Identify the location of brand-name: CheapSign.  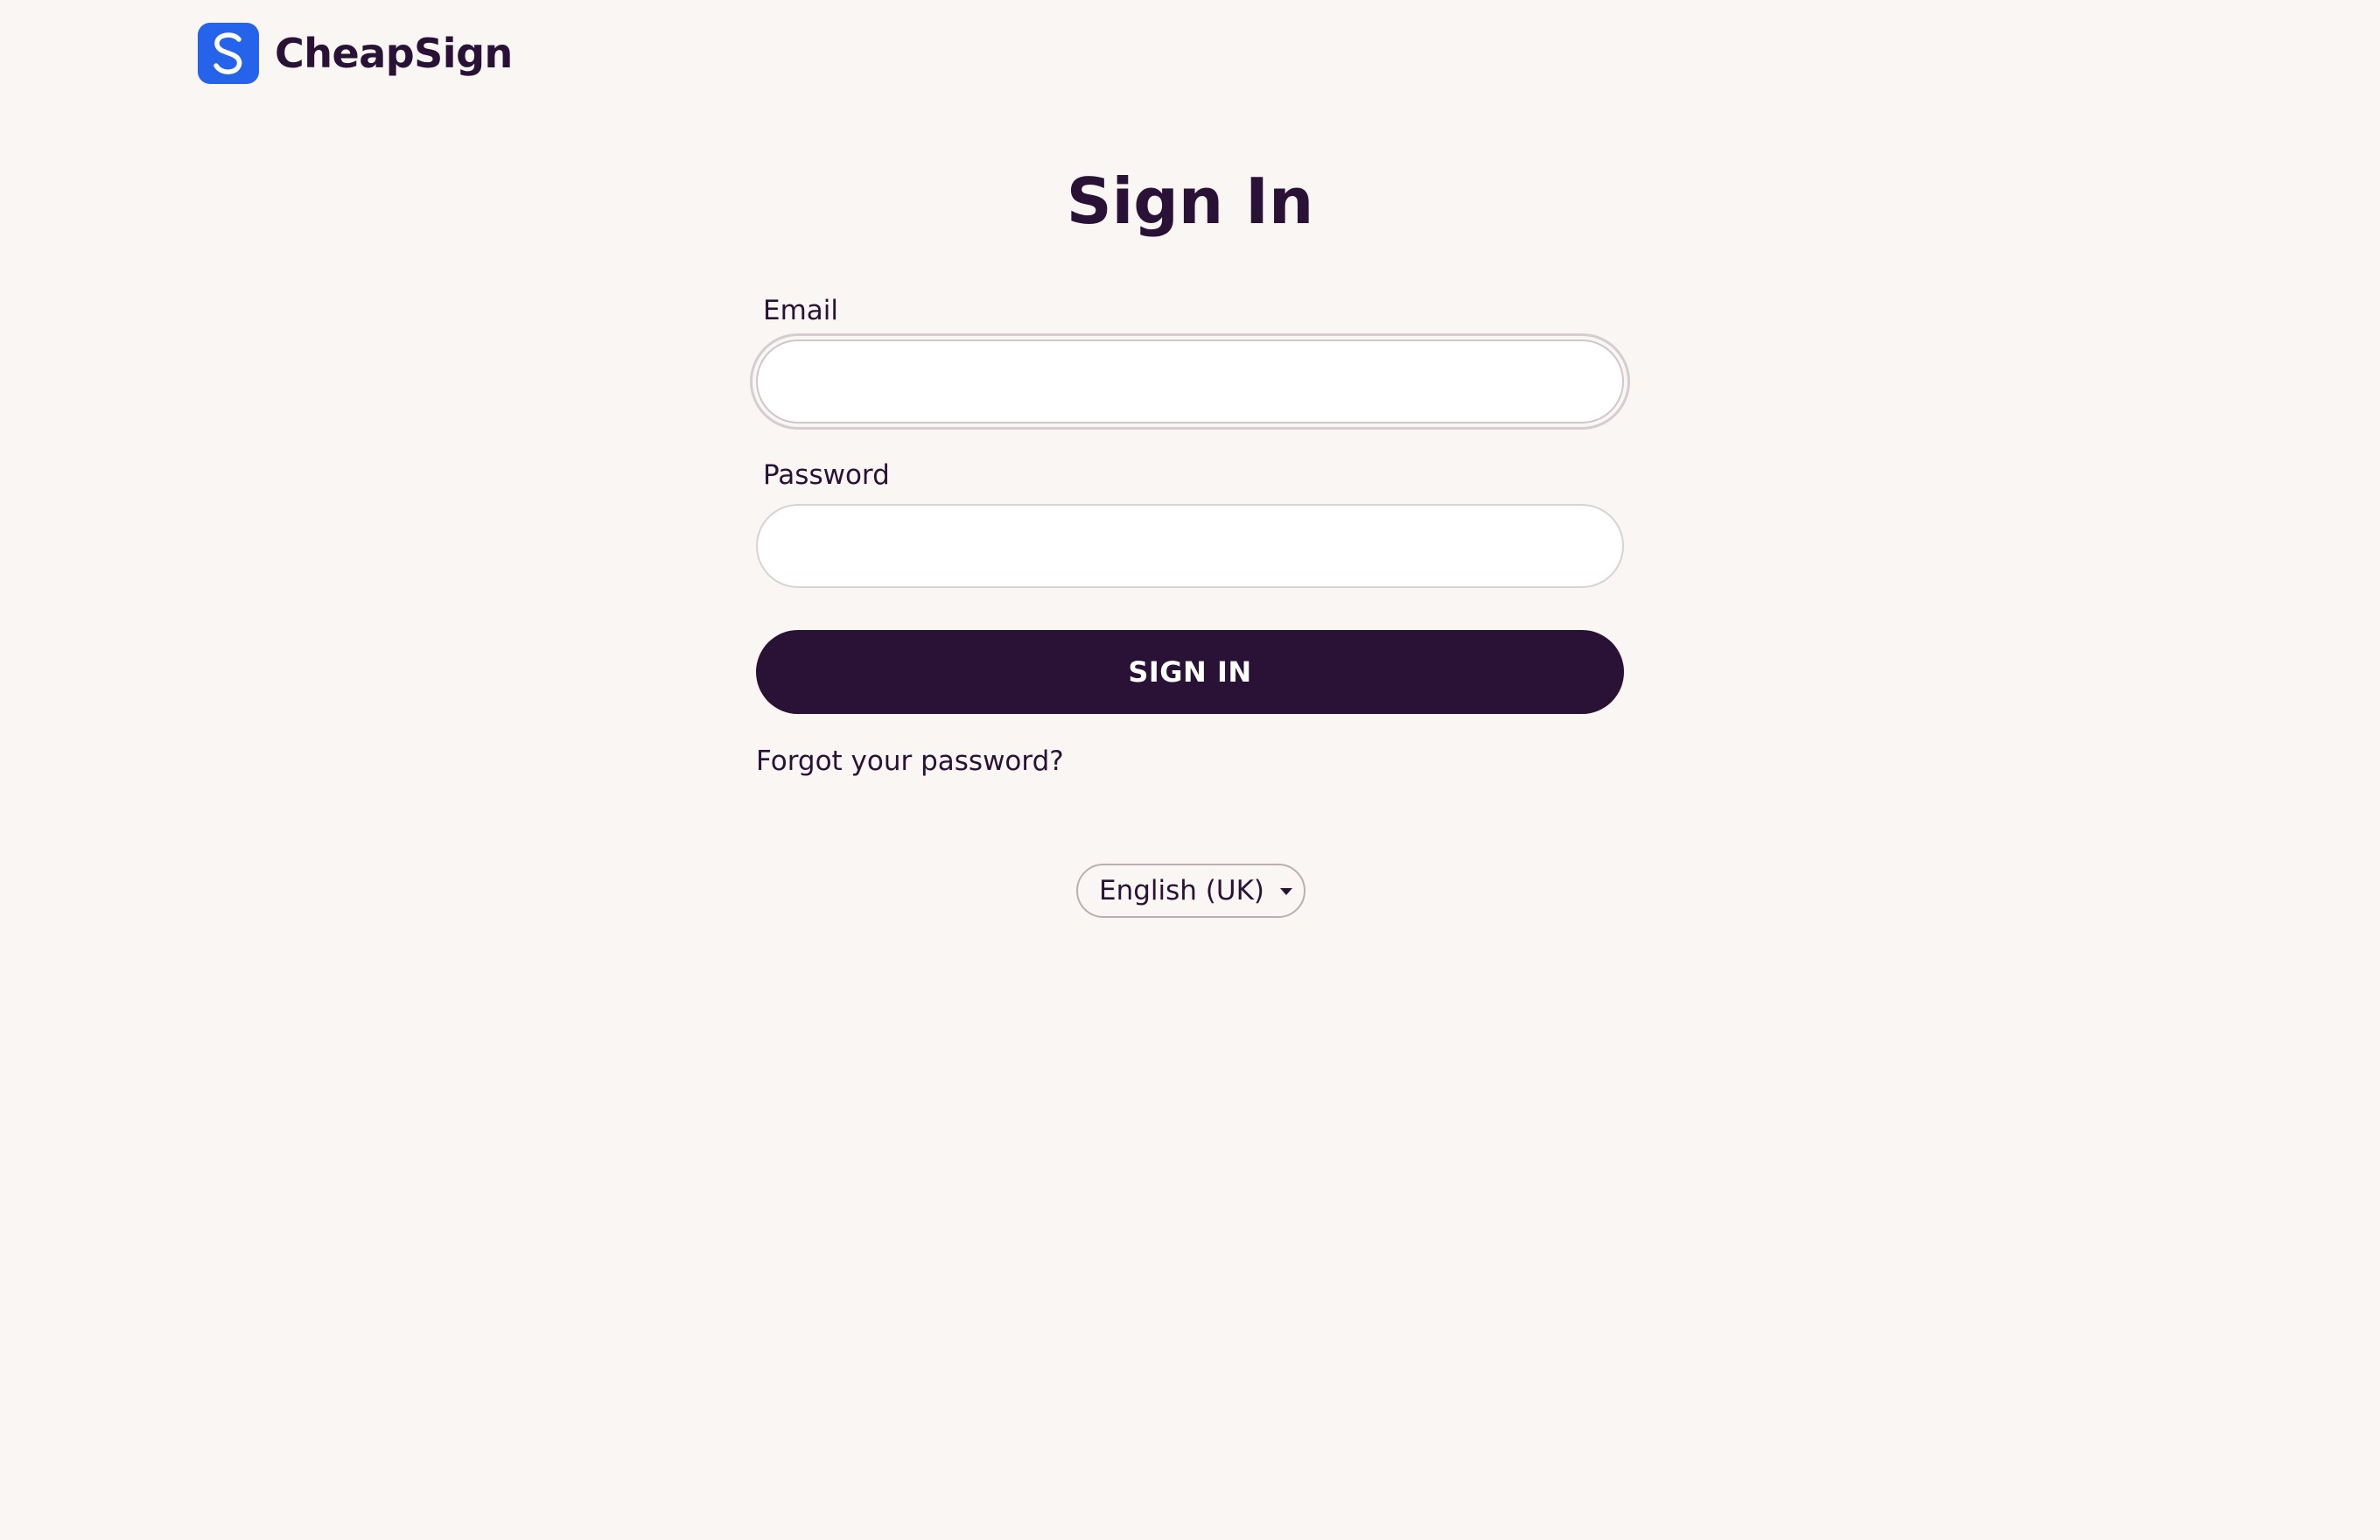
(394, 53).